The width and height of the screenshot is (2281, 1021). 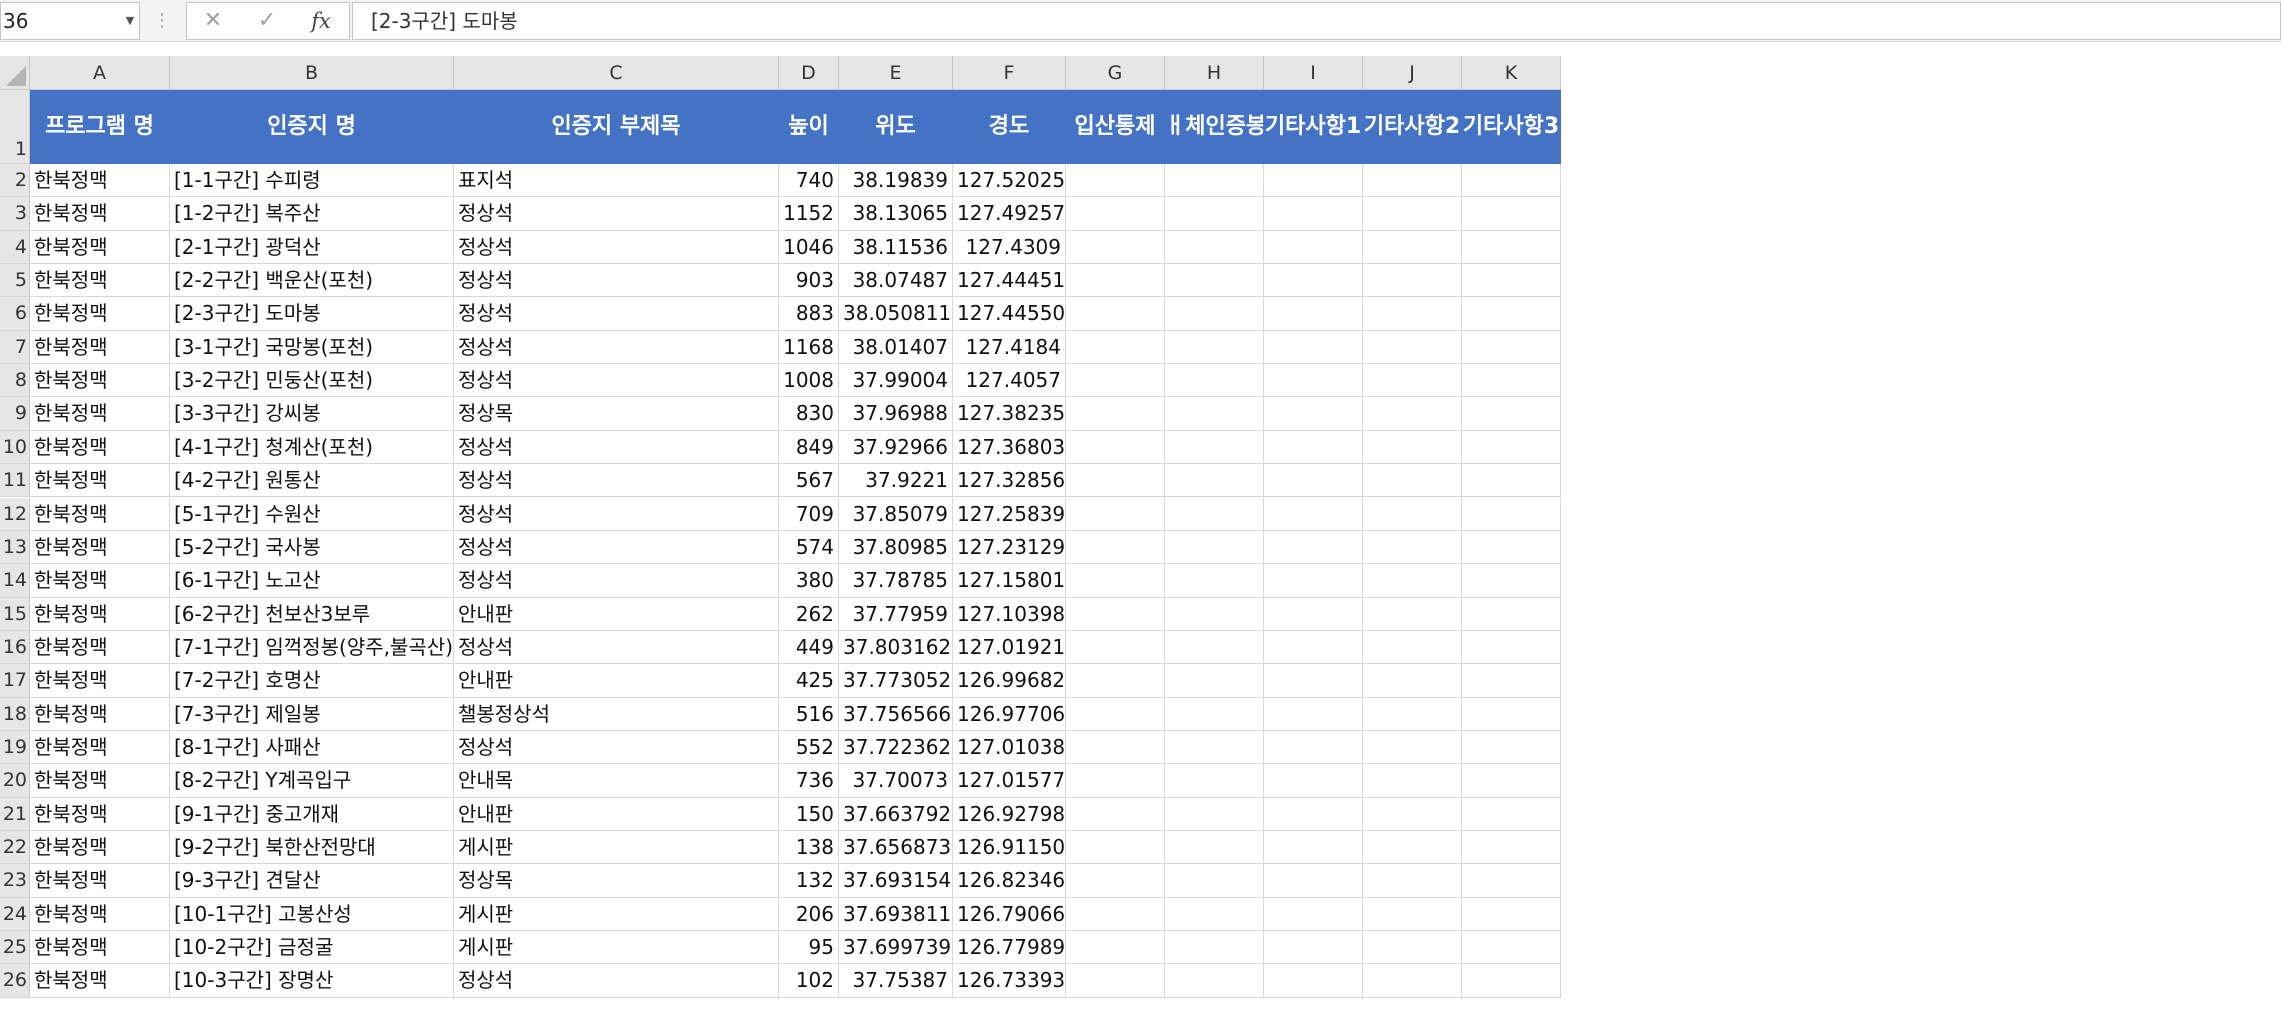 I want to click on cell-c24: 게시판, so click(x=616, y=914).